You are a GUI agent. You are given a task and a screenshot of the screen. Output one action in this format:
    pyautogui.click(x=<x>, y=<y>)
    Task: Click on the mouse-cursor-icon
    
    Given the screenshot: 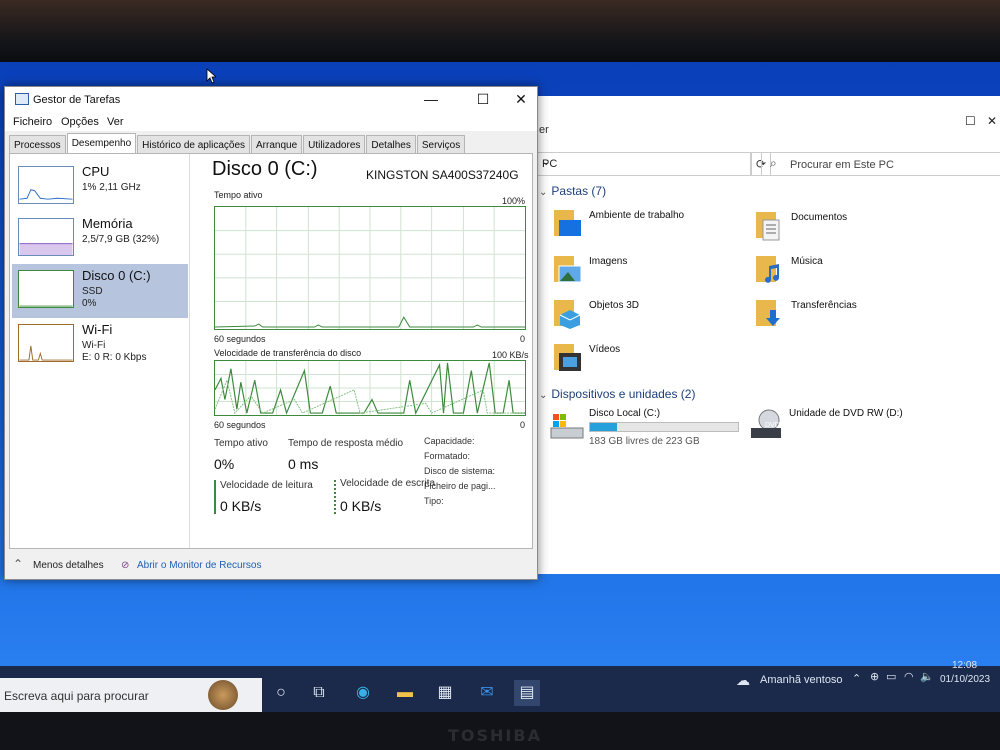 What is the action you would take?
    pyautogui.click(x=211, y=76)
    